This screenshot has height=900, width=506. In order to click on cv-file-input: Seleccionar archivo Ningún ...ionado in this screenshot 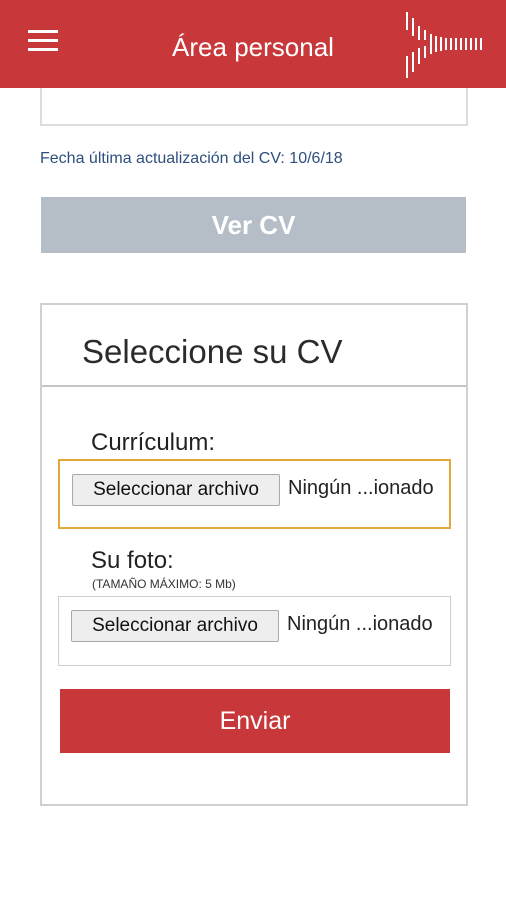, I will do `click(254, 494)`.